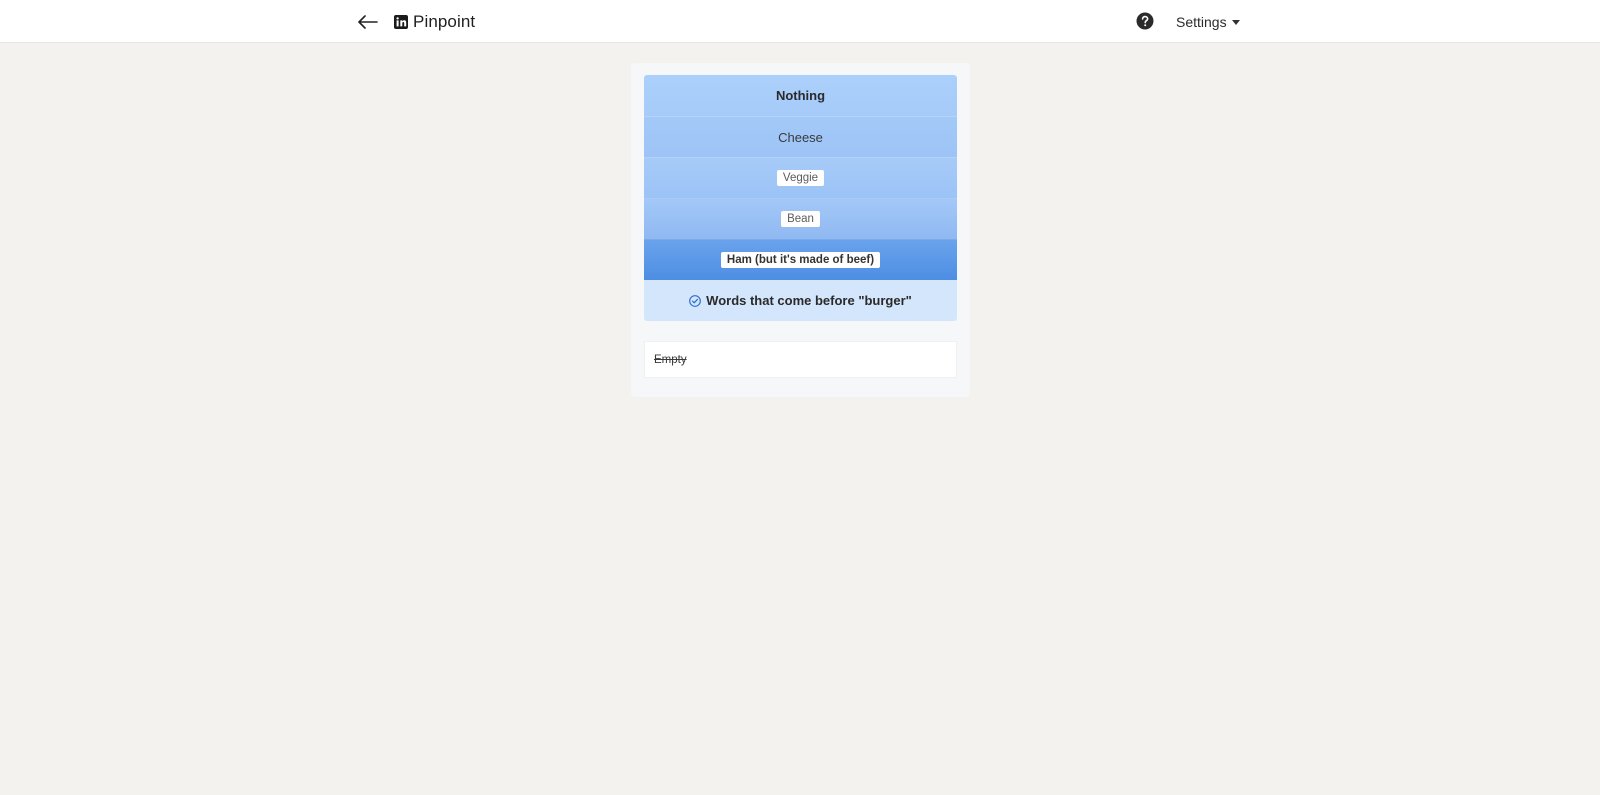 This screenshot has height=795, width=1600. I want to click on top-header: Pinpoint Settings, so click(800, 21).